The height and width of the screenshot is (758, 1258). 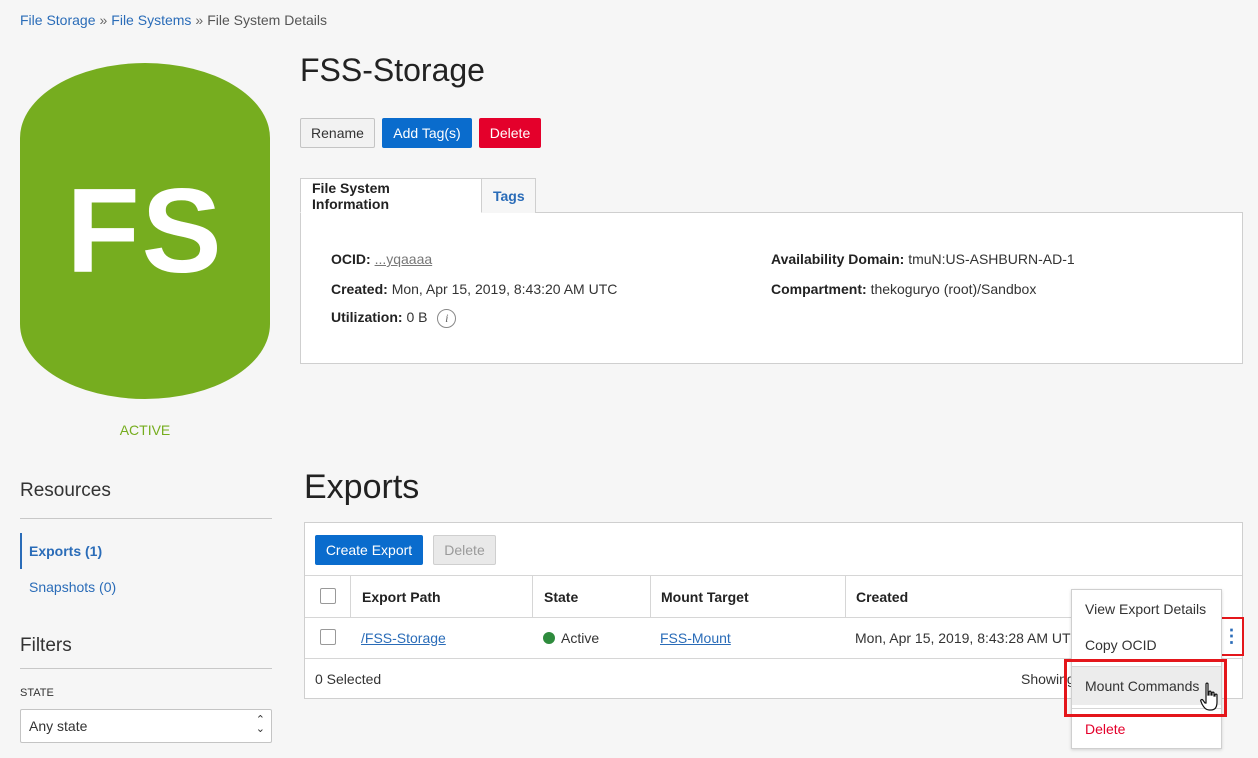 I want to click on tab-tags: Tags, so click(x=509, y=195).